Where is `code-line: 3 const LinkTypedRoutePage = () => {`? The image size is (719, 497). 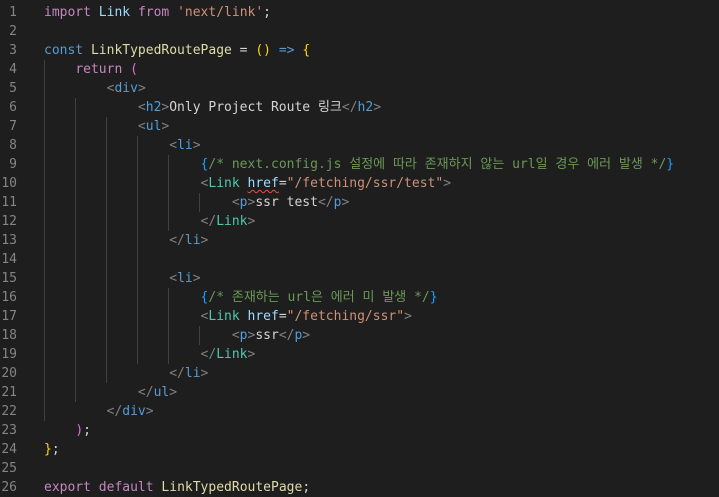
code-line: 3 const LinkTypedRoutePage = () => { is located at coordinates (359, 50).